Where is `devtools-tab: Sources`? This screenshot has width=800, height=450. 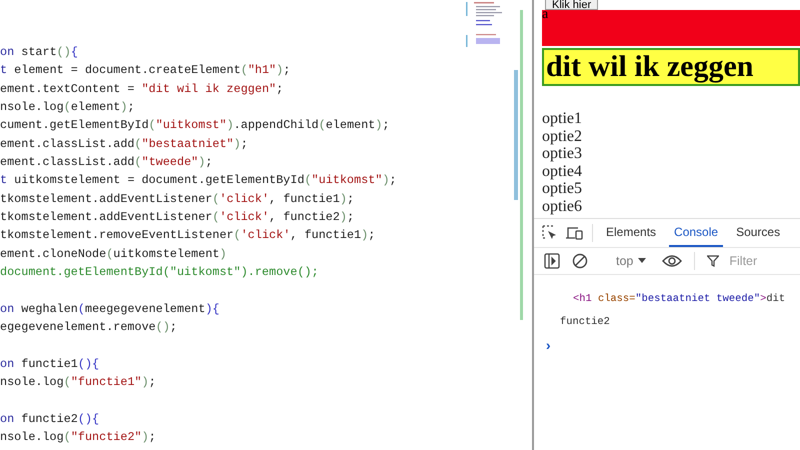 devtools-tab: Sources is located at coordinates (758, 233).